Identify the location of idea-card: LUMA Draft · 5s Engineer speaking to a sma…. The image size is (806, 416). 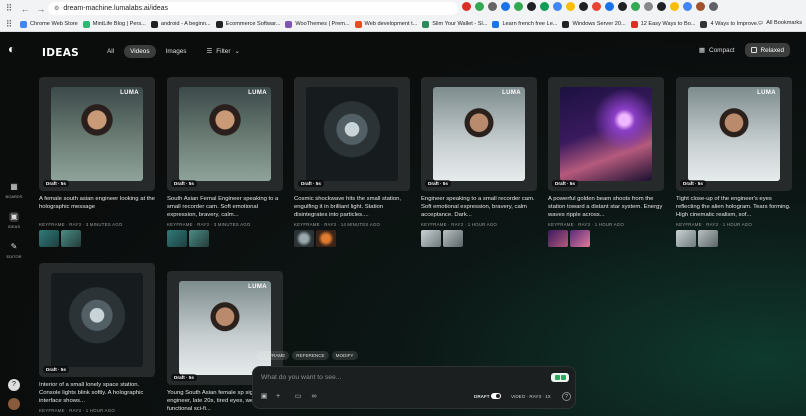
(479, 162).